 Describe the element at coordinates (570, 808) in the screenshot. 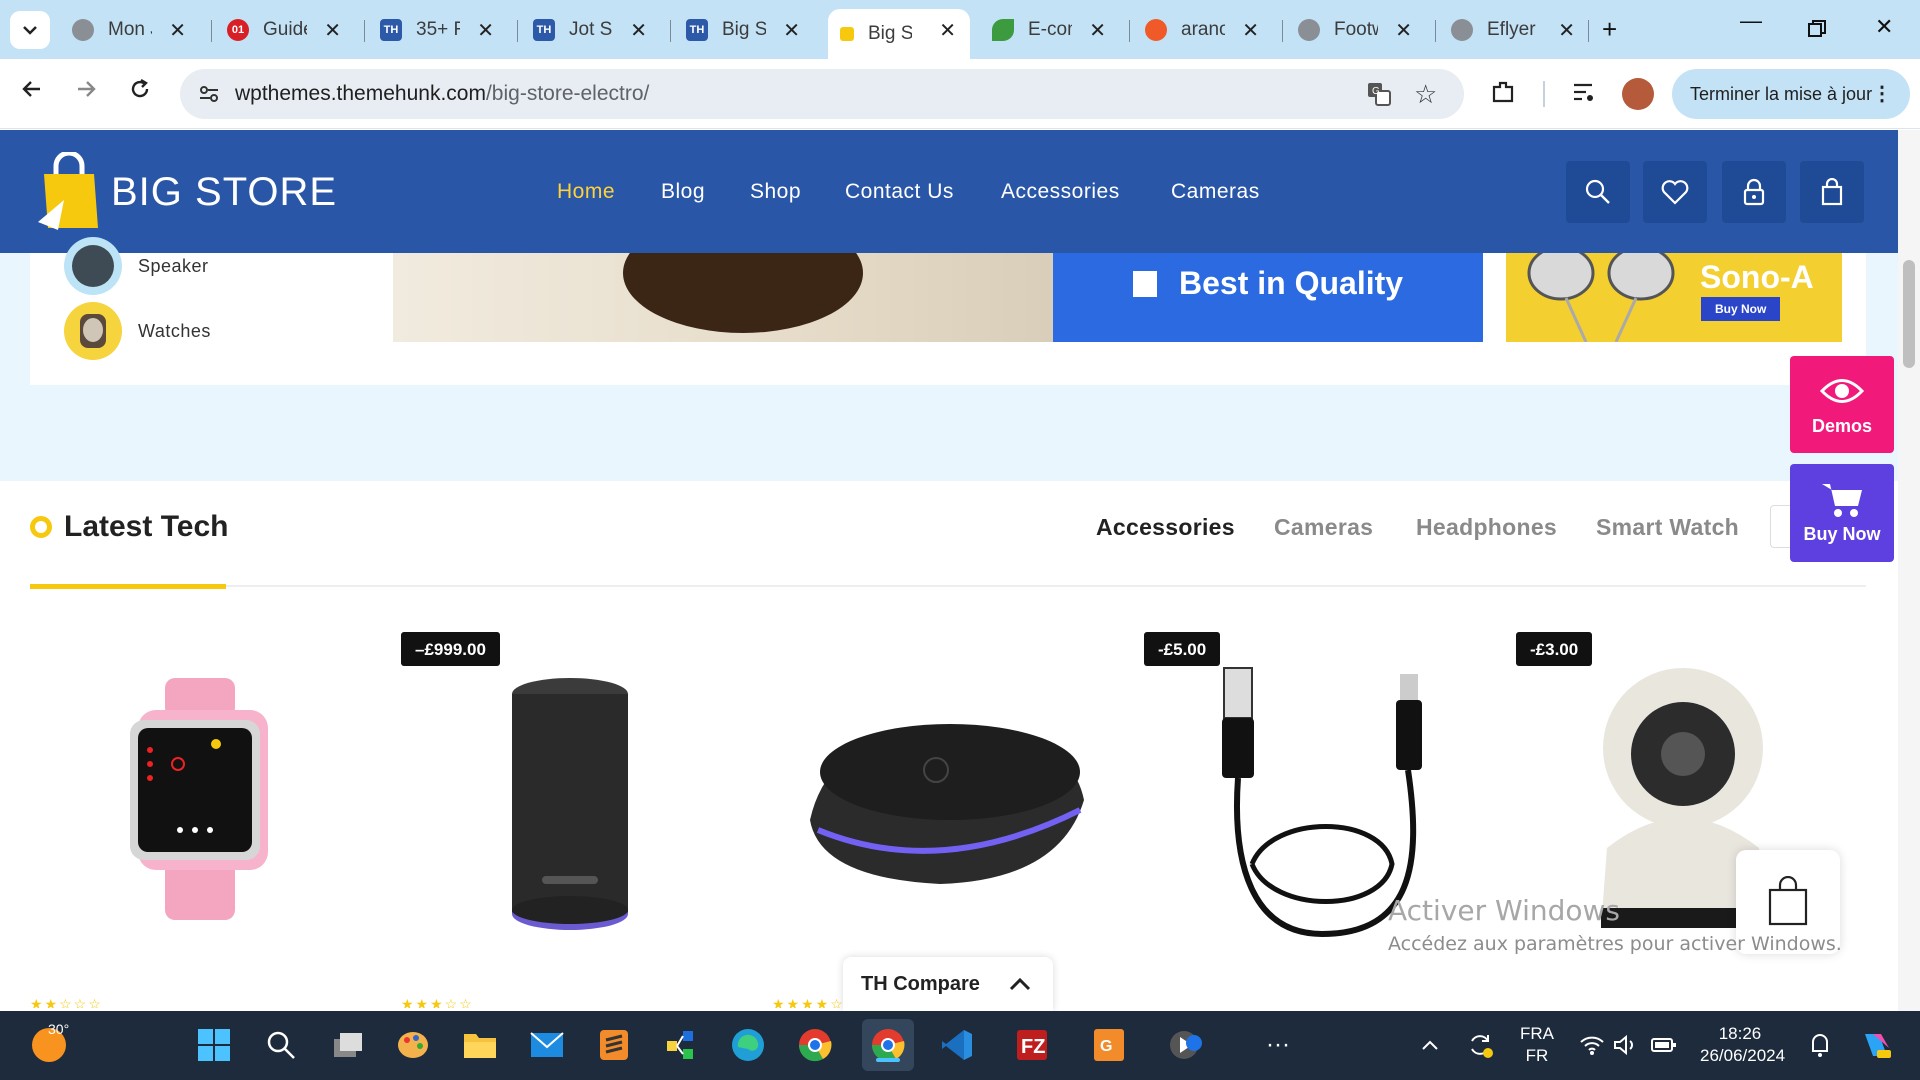

I see `product-card-speaker` at that location.